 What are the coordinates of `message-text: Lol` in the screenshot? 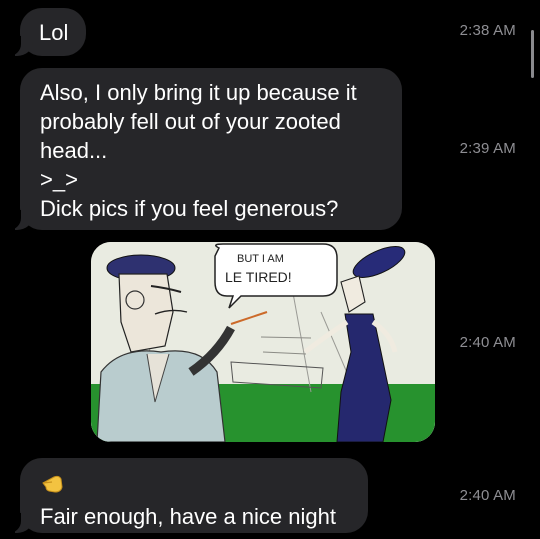 It's located at (54, 32).